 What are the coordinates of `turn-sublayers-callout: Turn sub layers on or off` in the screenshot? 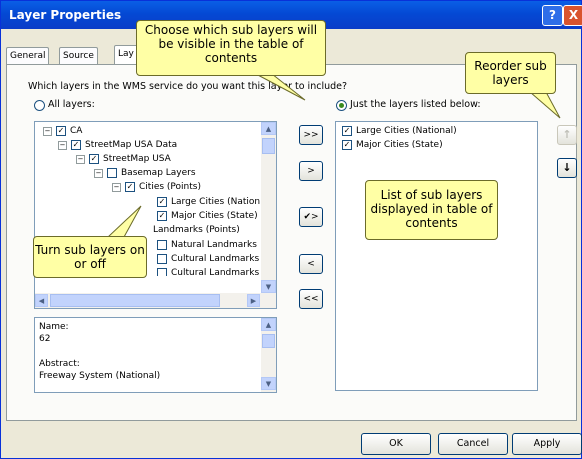 It's located at (90, 257).